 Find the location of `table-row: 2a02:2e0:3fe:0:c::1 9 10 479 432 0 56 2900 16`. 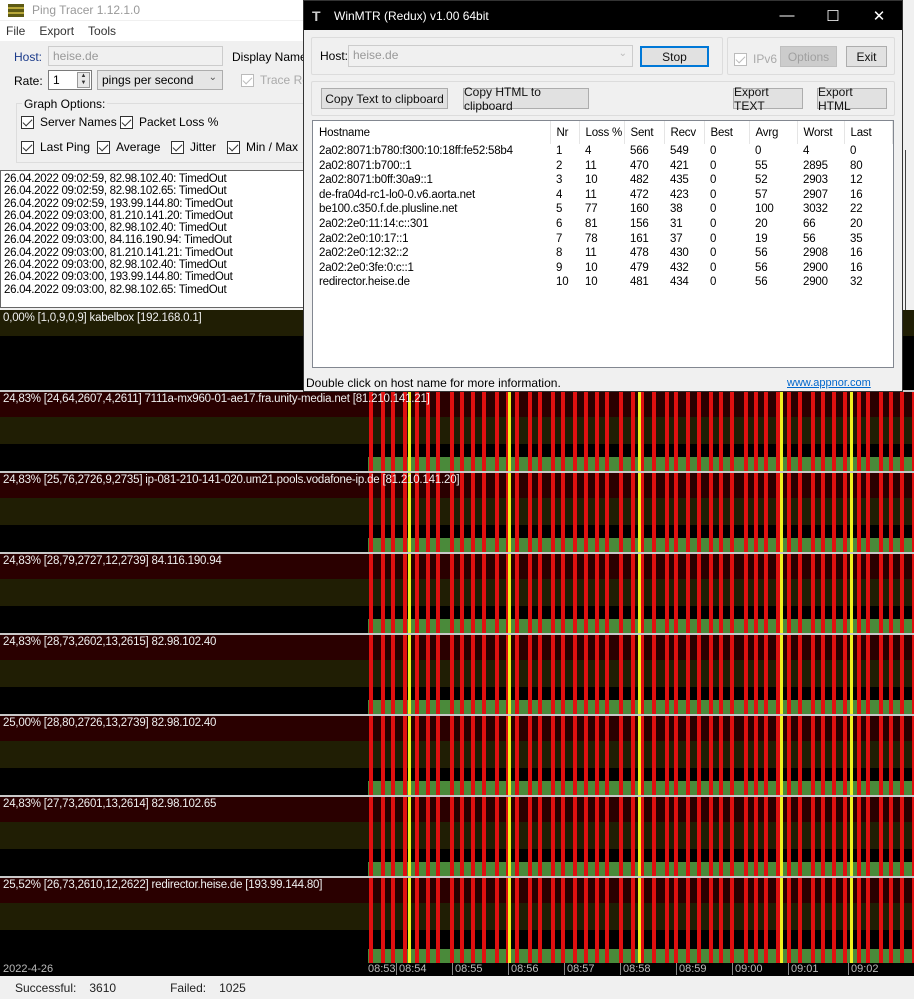

table-row: 2a02:2e0:3fe:0:c::1 9 10 479 432 0 56 2900 16 is located at coordinates (602, 268).